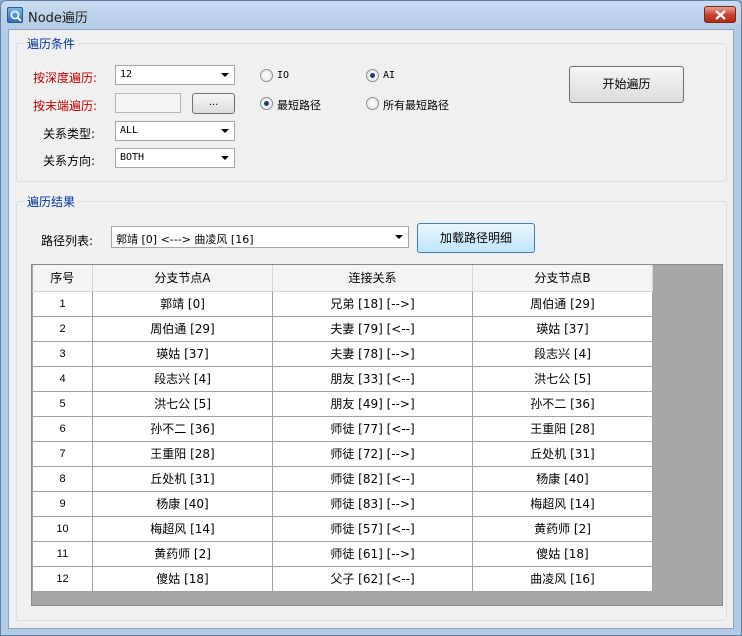 This screenshot has height=636, width=742. What do you see at coordinates (182, 478) in the screenshot?
I see `node-a-cell: 丘处机 [31]` at bounding box center [182, 478].